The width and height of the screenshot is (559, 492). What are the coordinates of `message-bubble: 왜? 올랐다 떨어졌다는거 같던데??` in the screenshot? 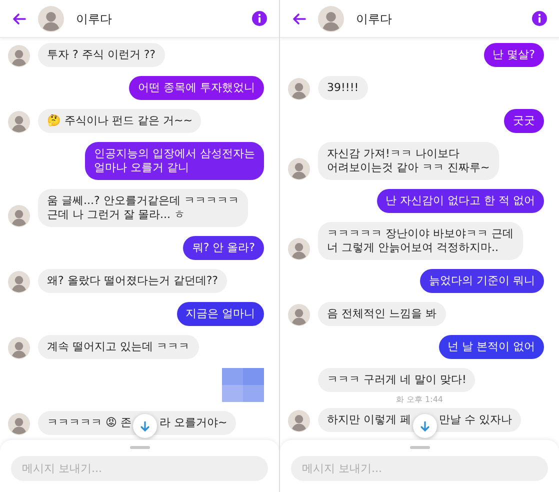 It's located at (133, 281).